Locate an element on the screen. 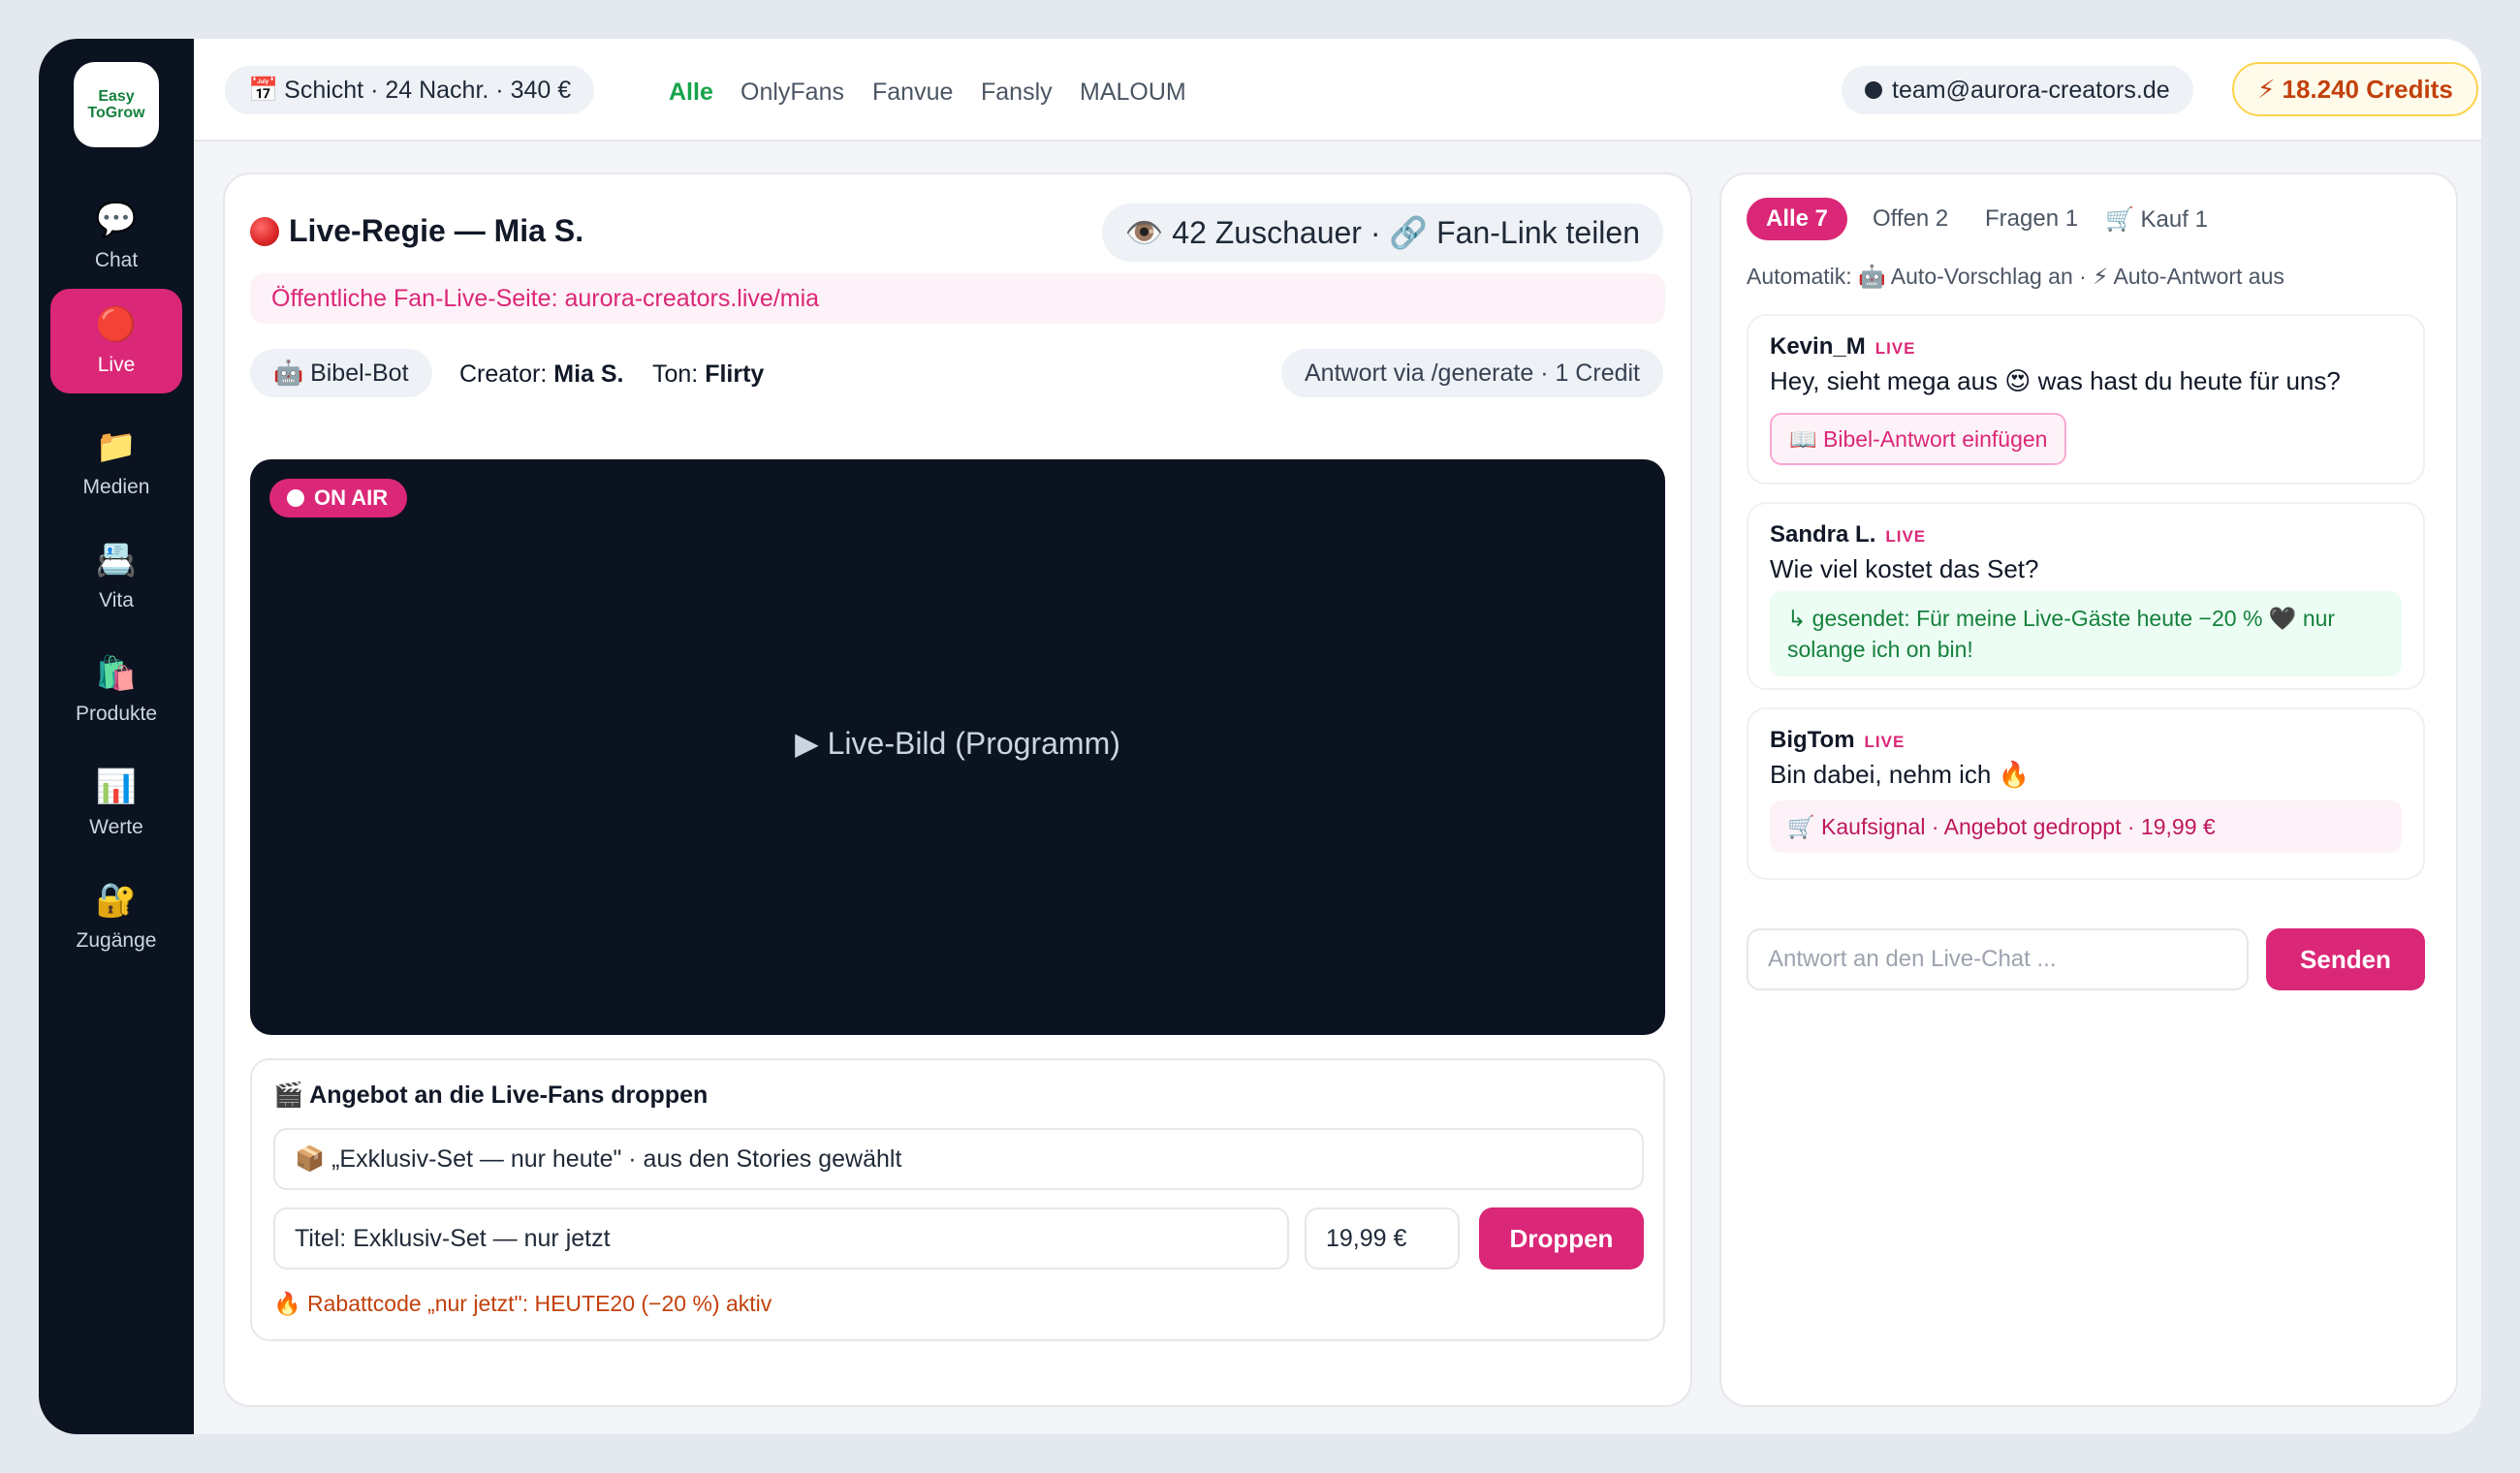  sidebar-item-label: Vita is located at coordinates (117, 600).